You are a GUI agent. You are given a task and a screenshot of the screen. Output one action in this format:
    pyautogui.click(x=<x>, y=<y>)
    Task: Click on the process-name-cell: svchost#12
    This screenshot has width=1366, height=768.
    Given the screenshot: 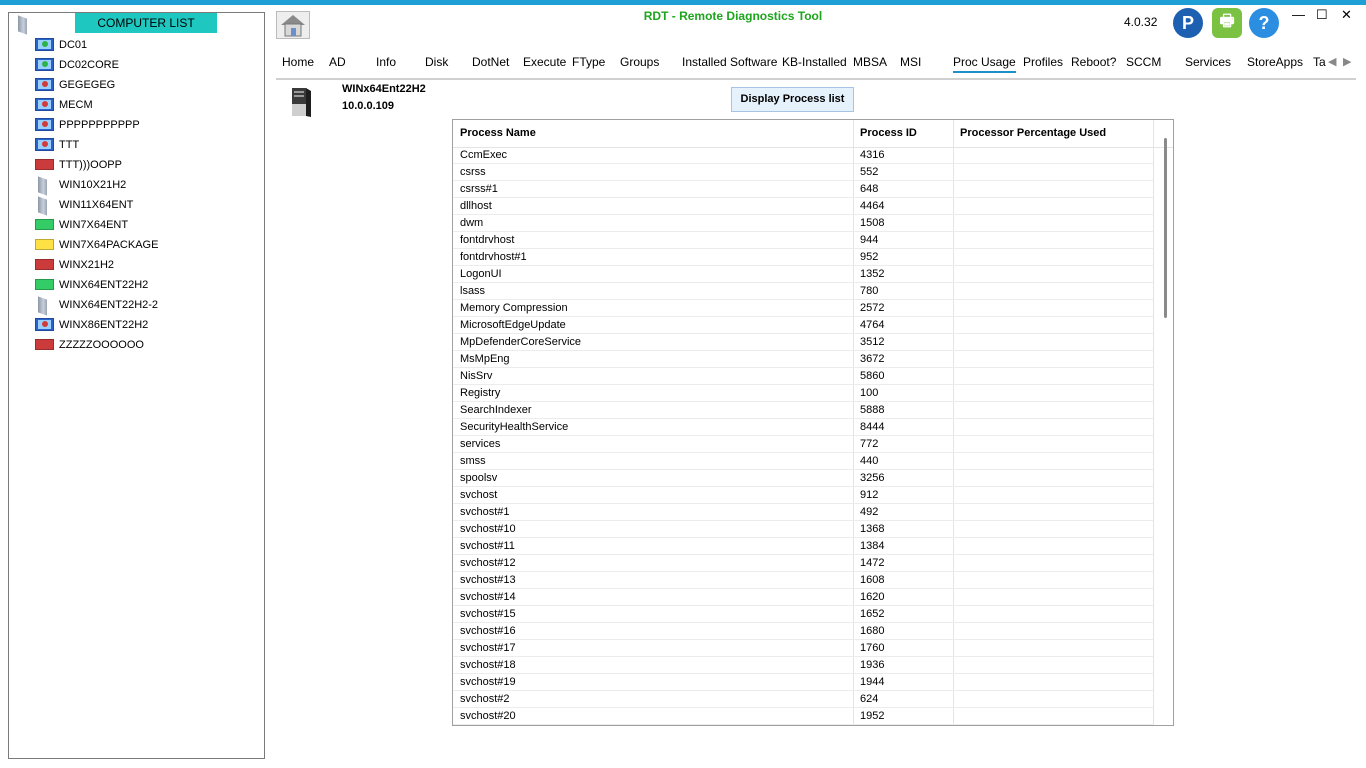 What is the action you would take?
    pyautogui.click(x=488, y=563)
    